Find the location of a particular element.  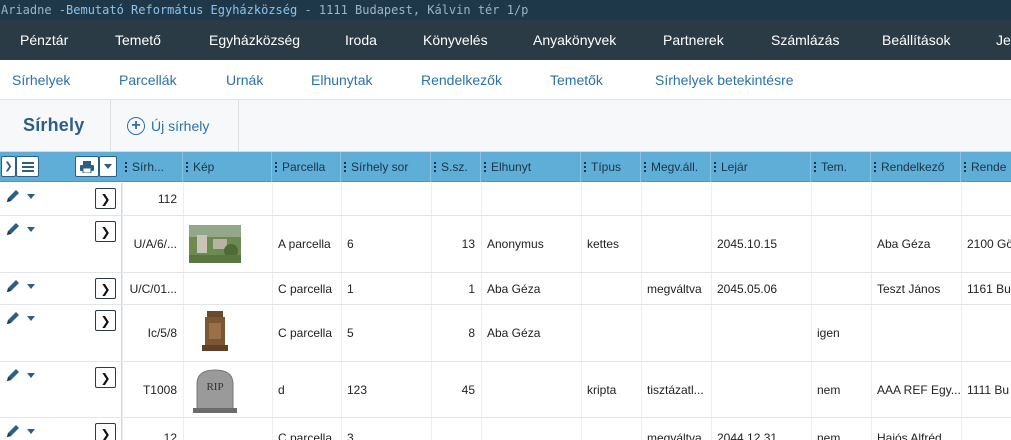

new-grave-button: + Új sírhely is located at coordinates (168, 126).